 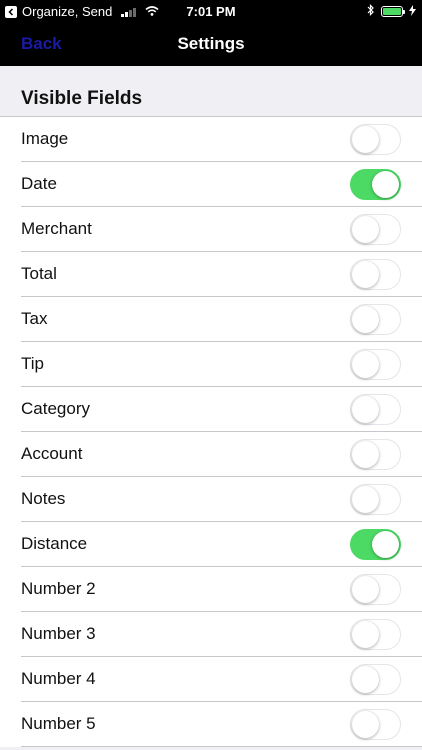 What do you see at coordinates (221, 724) in the screenshot?
I see `field-row-number-5: Number 5` at bounding box center [221, 724].